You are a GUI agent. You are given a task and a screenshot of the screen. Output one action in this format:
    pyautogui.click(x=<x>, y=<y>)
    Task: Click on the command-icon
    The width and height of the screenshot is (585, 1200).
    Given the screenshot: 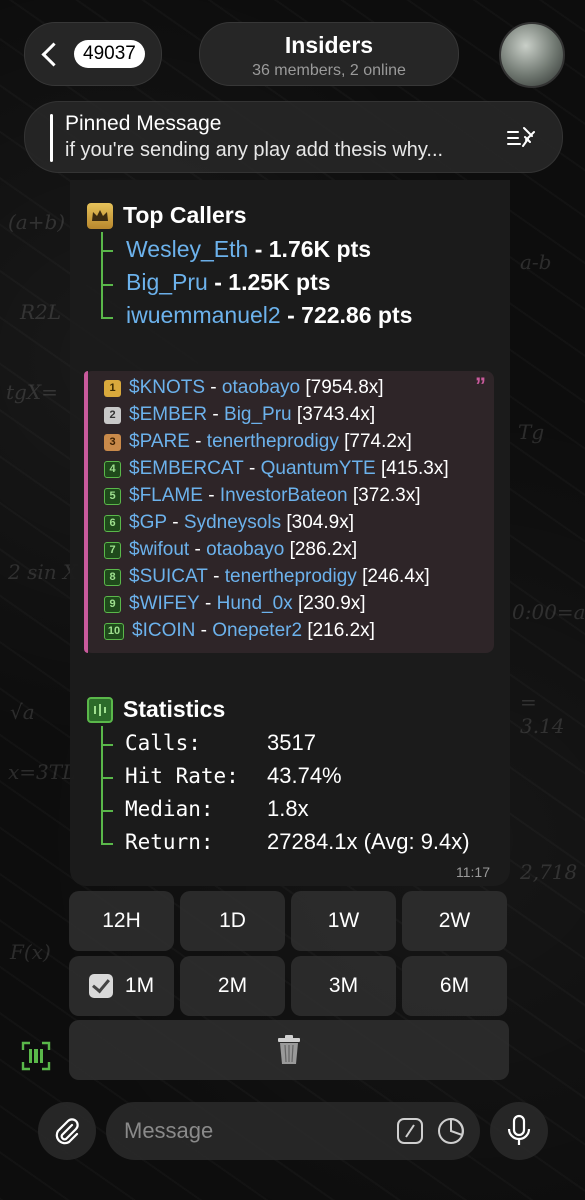 What is the action you would take?
    pyautogui.click(x=410, y=1131)
    